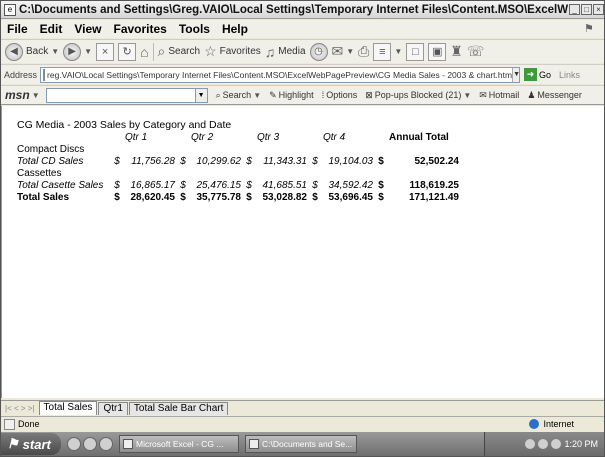  What do you see at coordinates (292, 51) in the screenshot?
I see `media-label: Media` at bounding box center [292, 51].